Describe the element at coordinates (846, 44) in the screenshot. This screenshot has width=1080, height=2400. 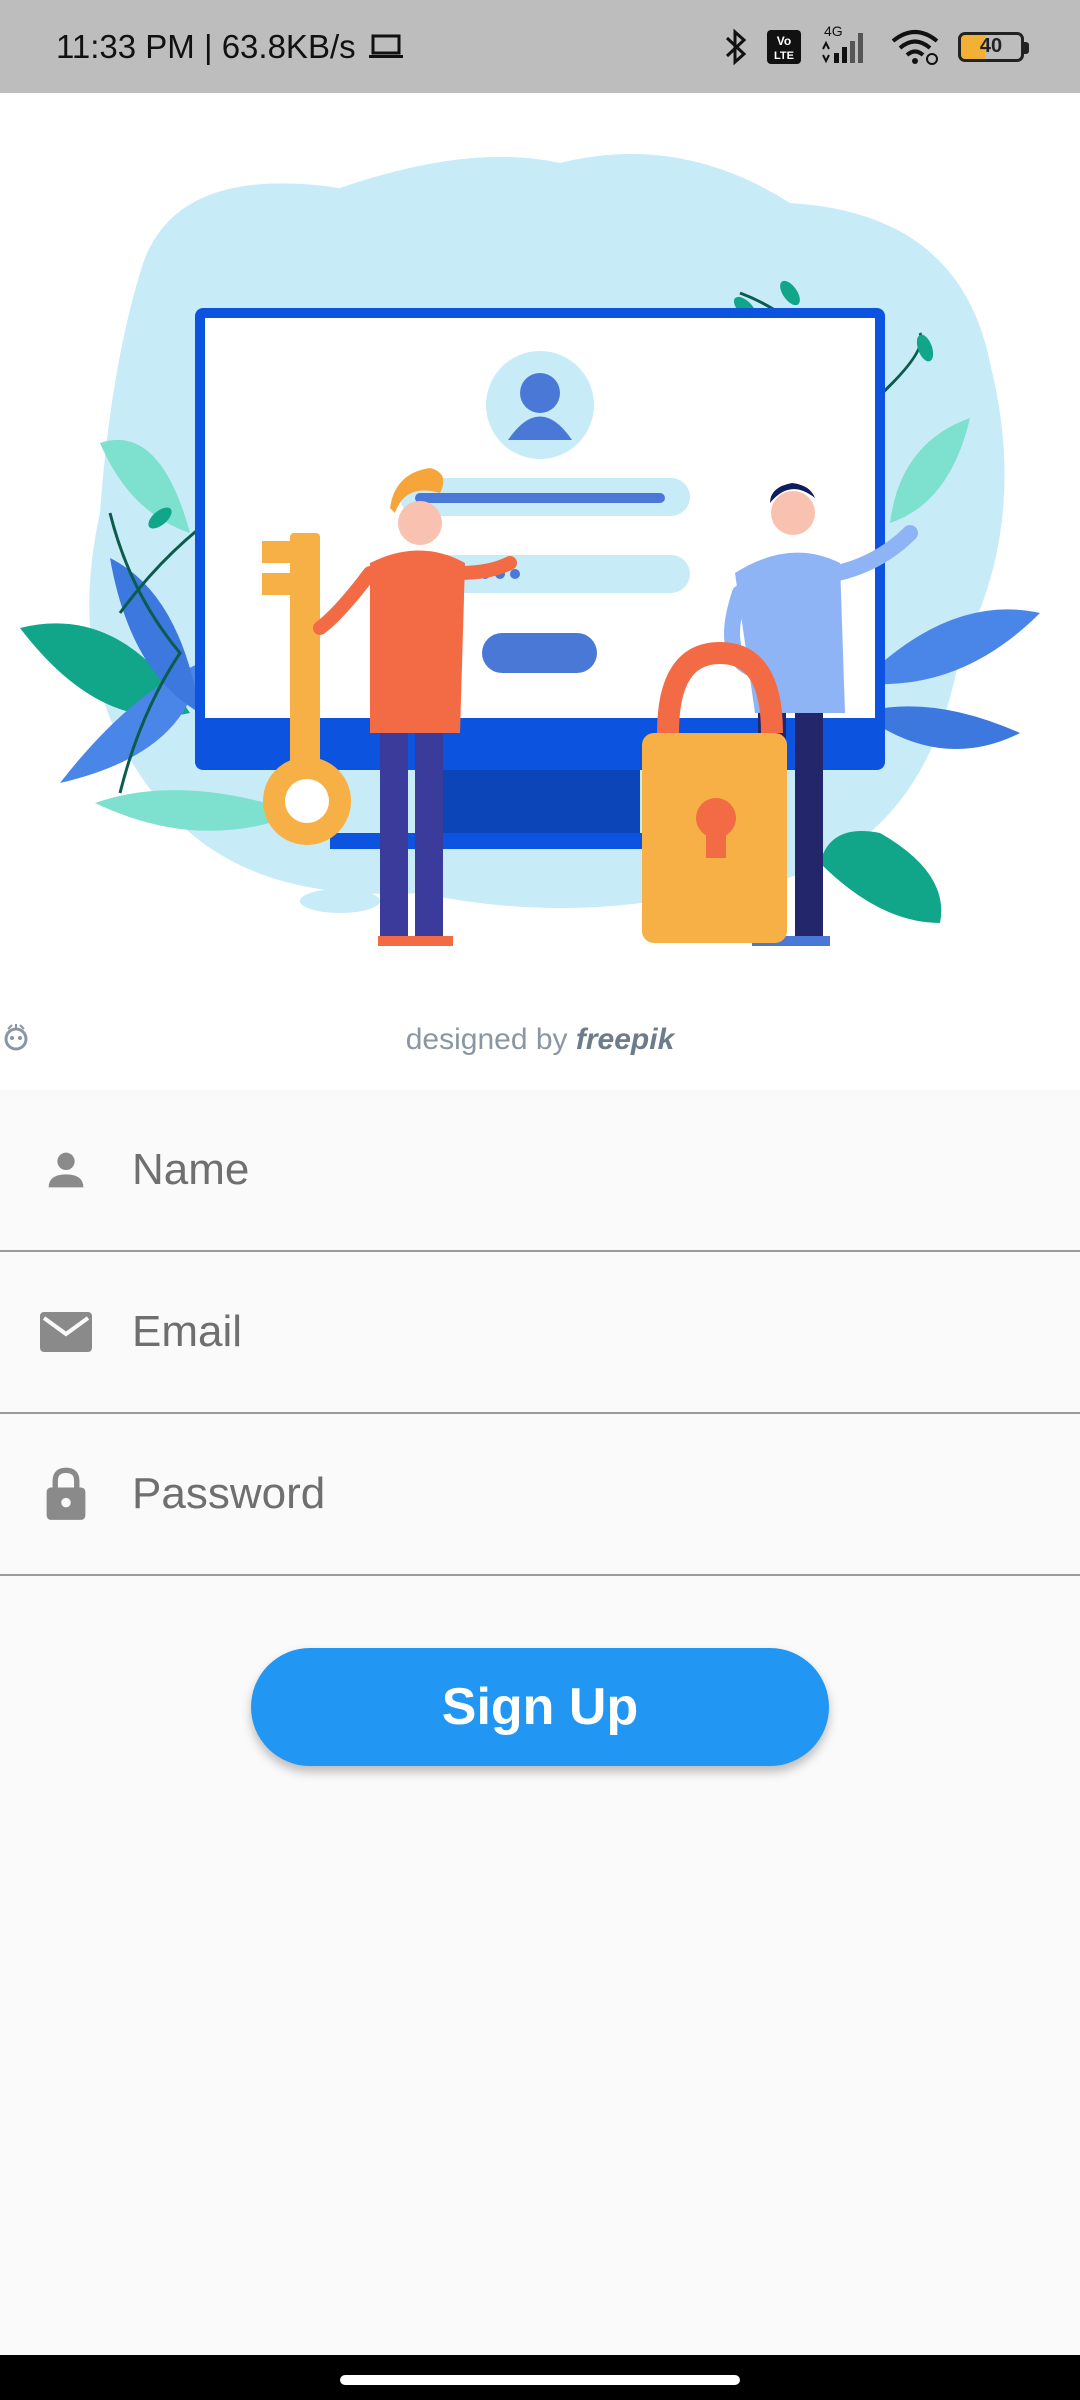
I see `signal-icon: 4G` at that location.